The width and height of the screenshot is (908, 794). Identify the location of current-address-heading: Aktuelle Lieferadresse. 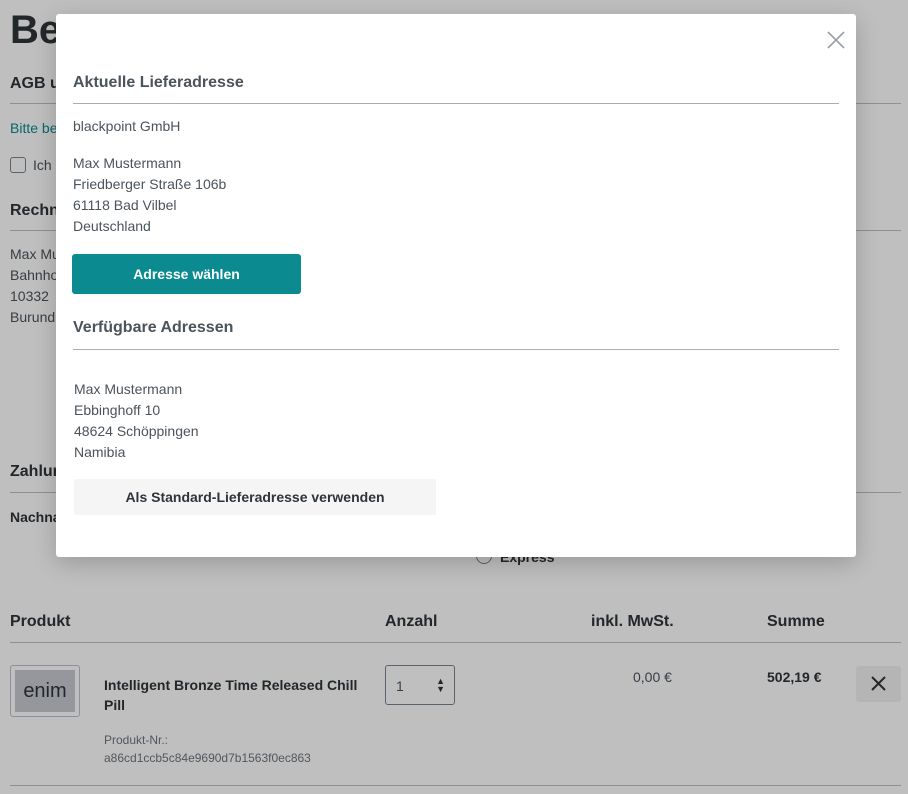
(158, 82).